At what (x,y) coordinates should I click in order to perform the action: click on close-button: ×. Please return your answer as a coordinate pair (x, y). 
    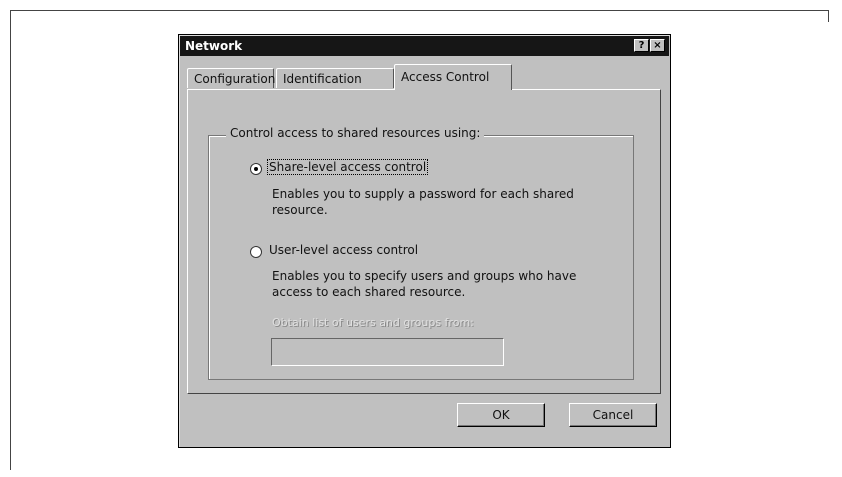
    Looking at the image, I should click on (657, 45).